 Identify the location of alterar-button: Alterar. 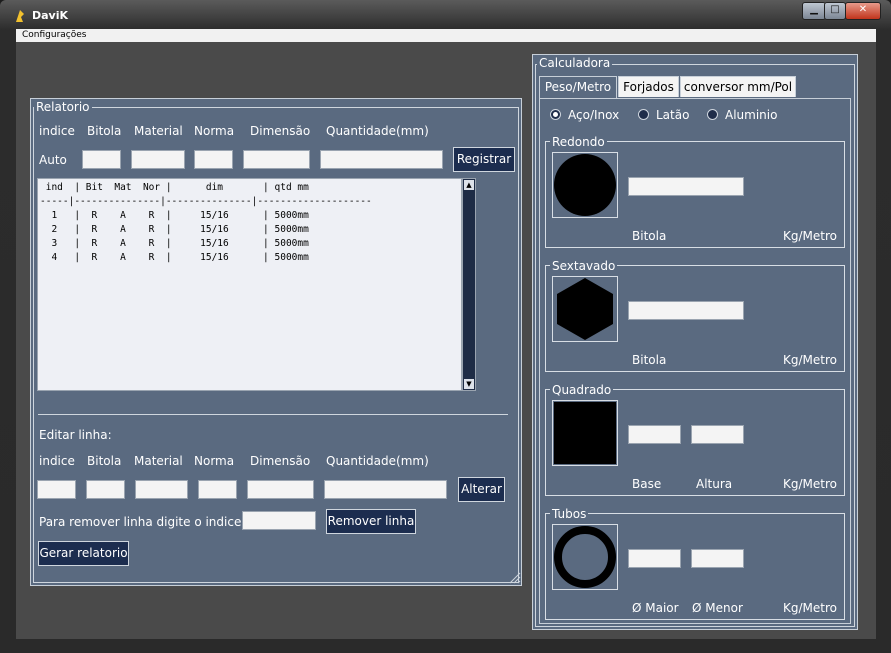
(481, 489).